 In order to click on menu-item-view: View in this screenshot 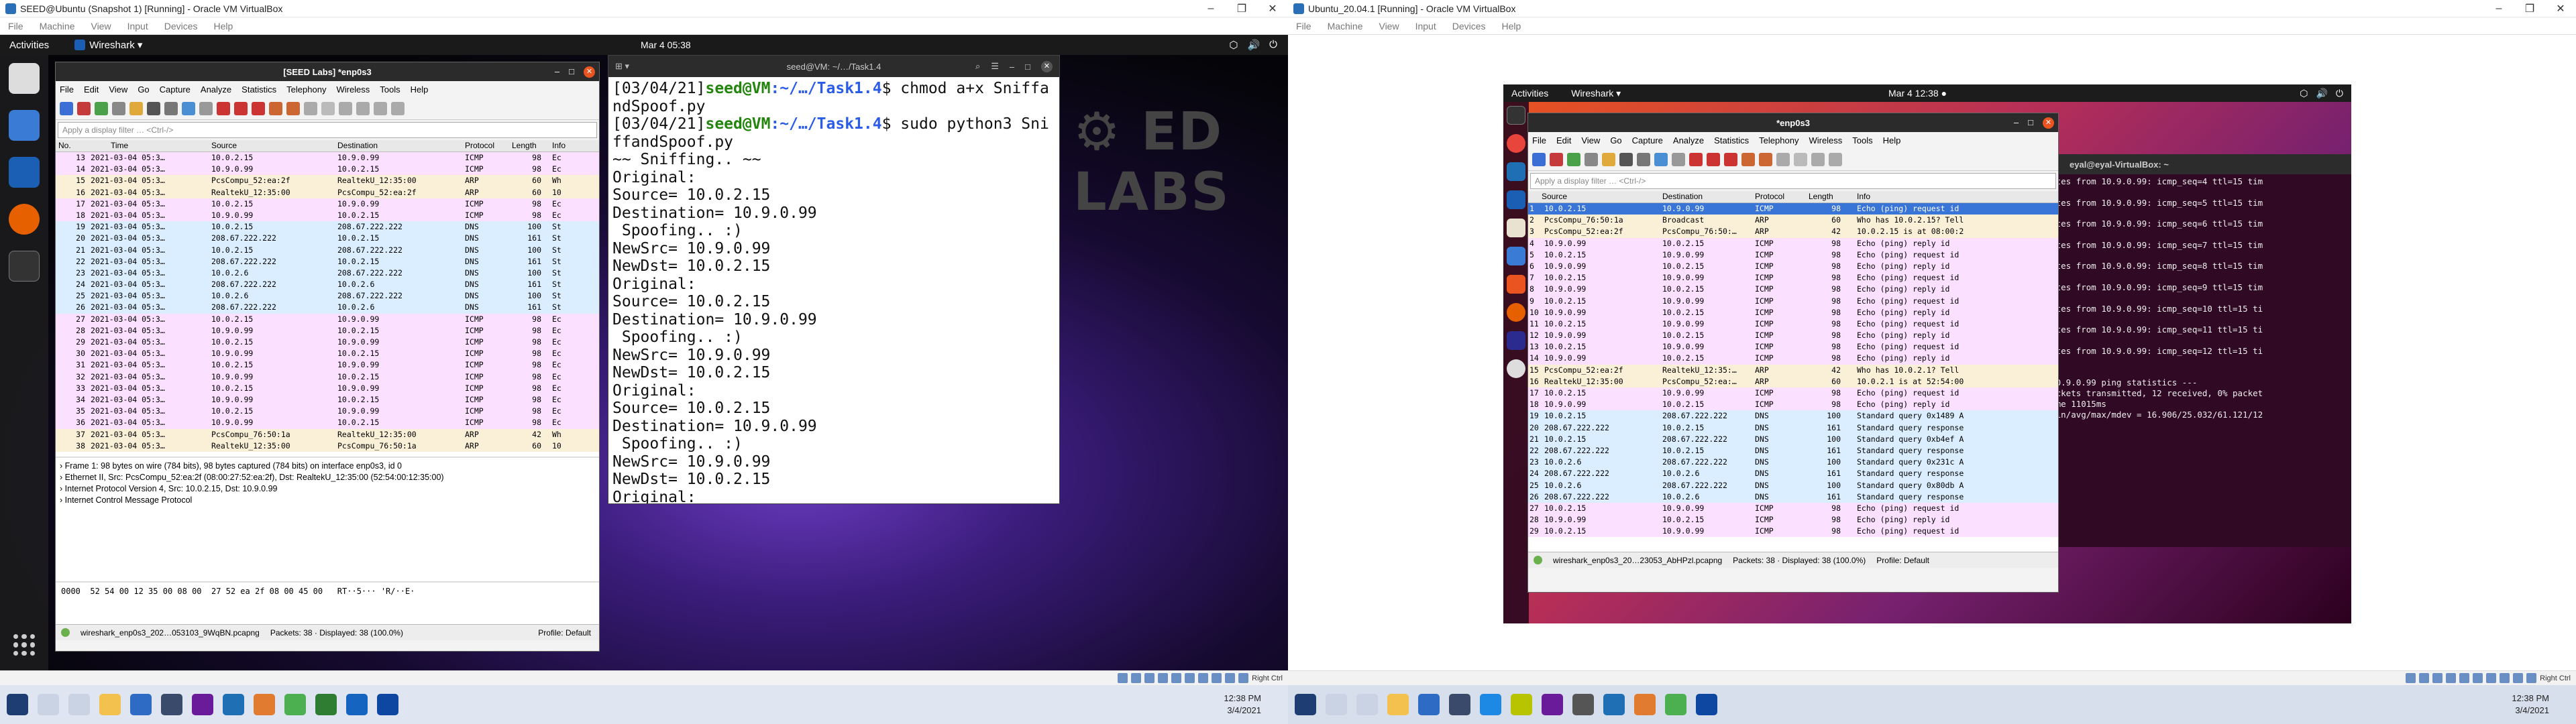, I will do `click(1590, 140)`.